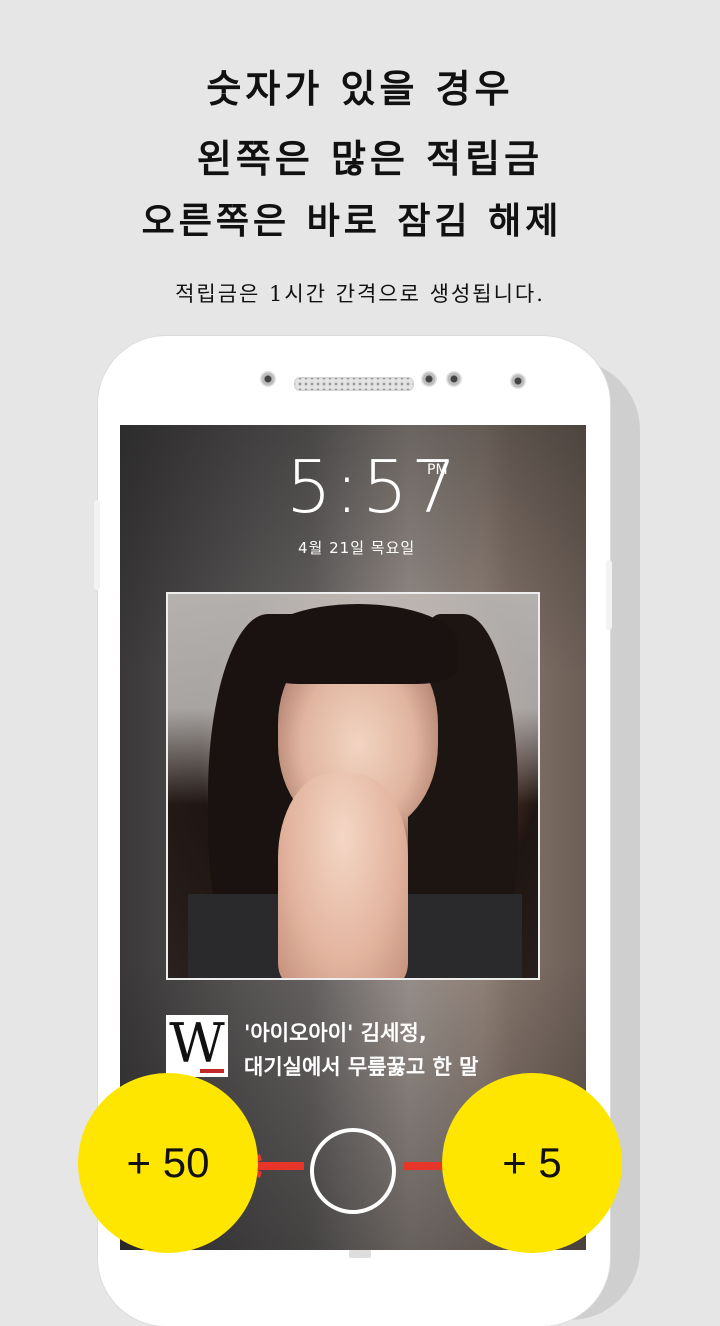 This screenshot has width=720, height=1326. I want to click on phone-power-button, so click(609, 595).